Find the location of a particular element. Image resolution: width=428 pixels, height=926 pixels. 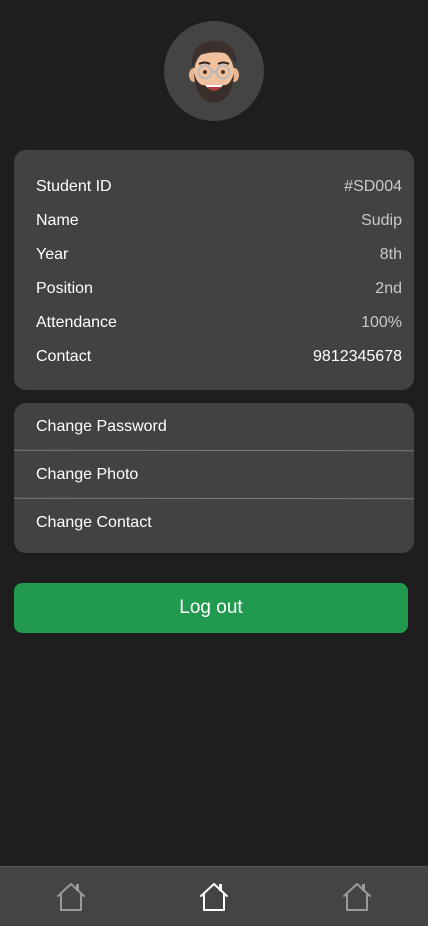

change-password-button: Change Password is located at coordinates (214, 426).